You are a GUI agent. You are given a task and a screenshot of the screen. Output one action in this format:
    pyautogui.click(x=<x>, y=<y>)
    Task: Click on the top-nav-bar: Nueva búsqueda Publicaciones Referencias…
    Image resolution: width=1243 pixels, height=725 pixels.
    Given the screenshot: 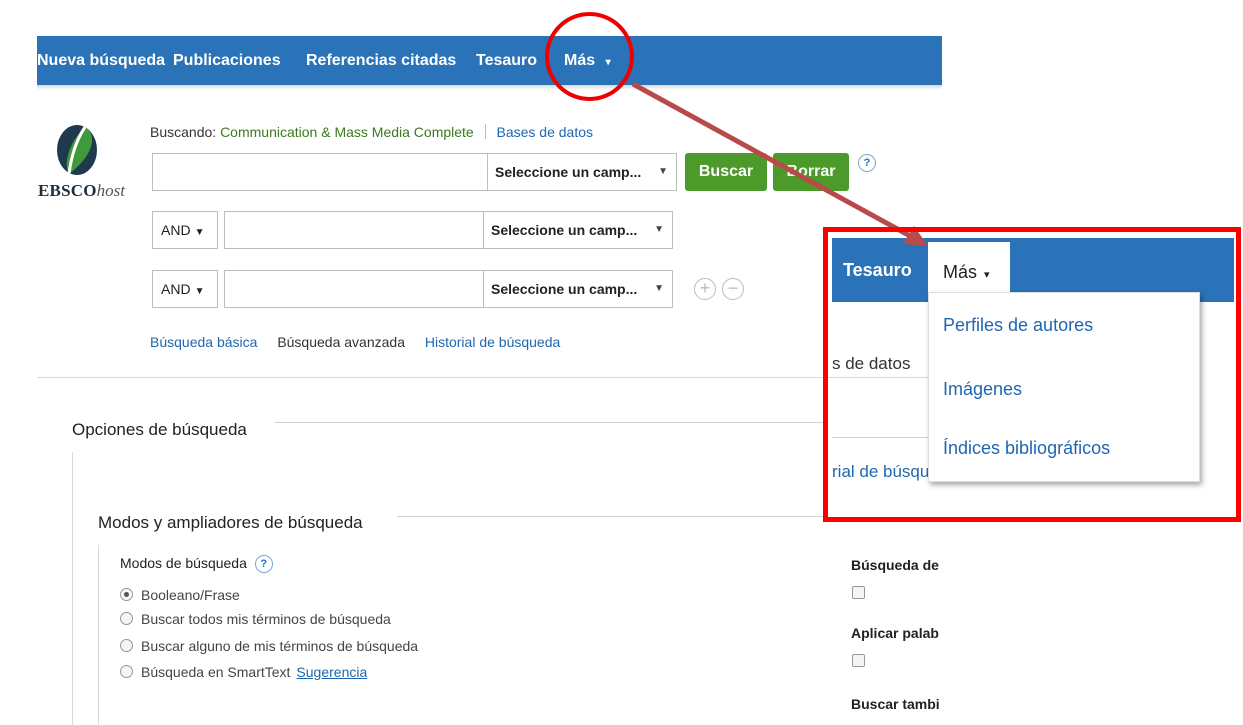 What is the action you would take?
    pyautogui.click(x=489, y=60)
    